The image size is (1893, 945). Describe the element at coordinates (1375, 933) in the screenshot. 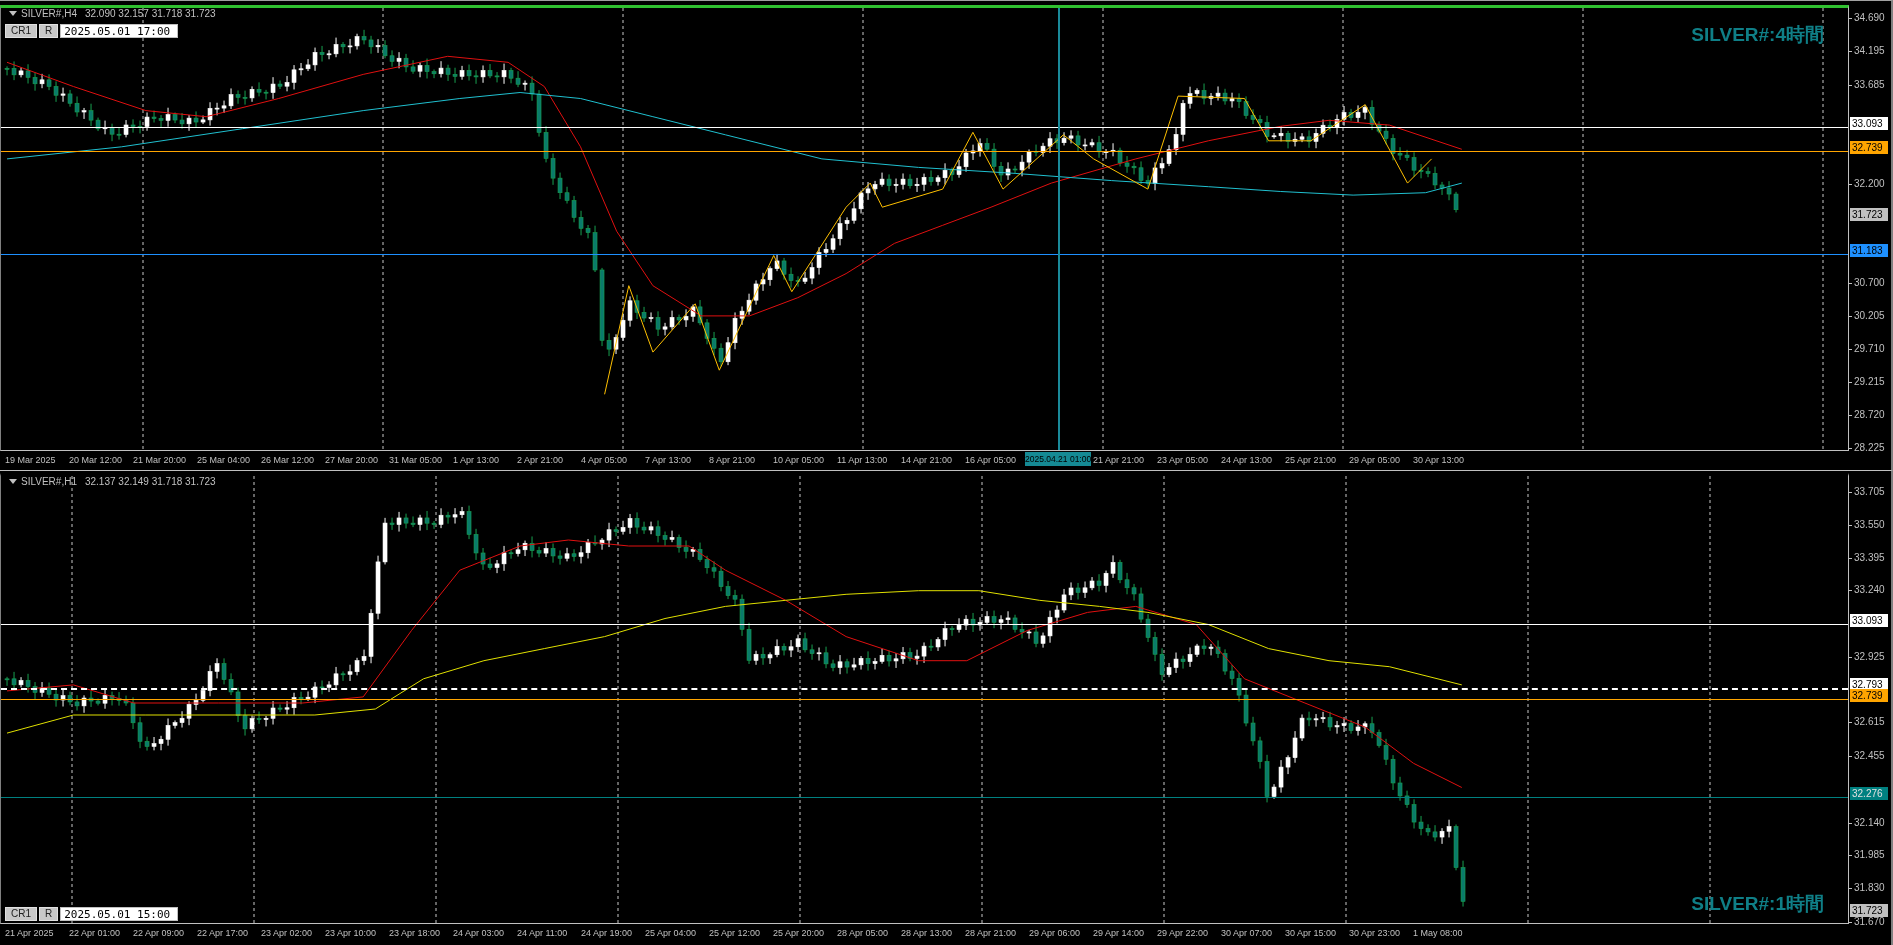

I see `time-tick-label: 30 Apr 23:00` at that location.